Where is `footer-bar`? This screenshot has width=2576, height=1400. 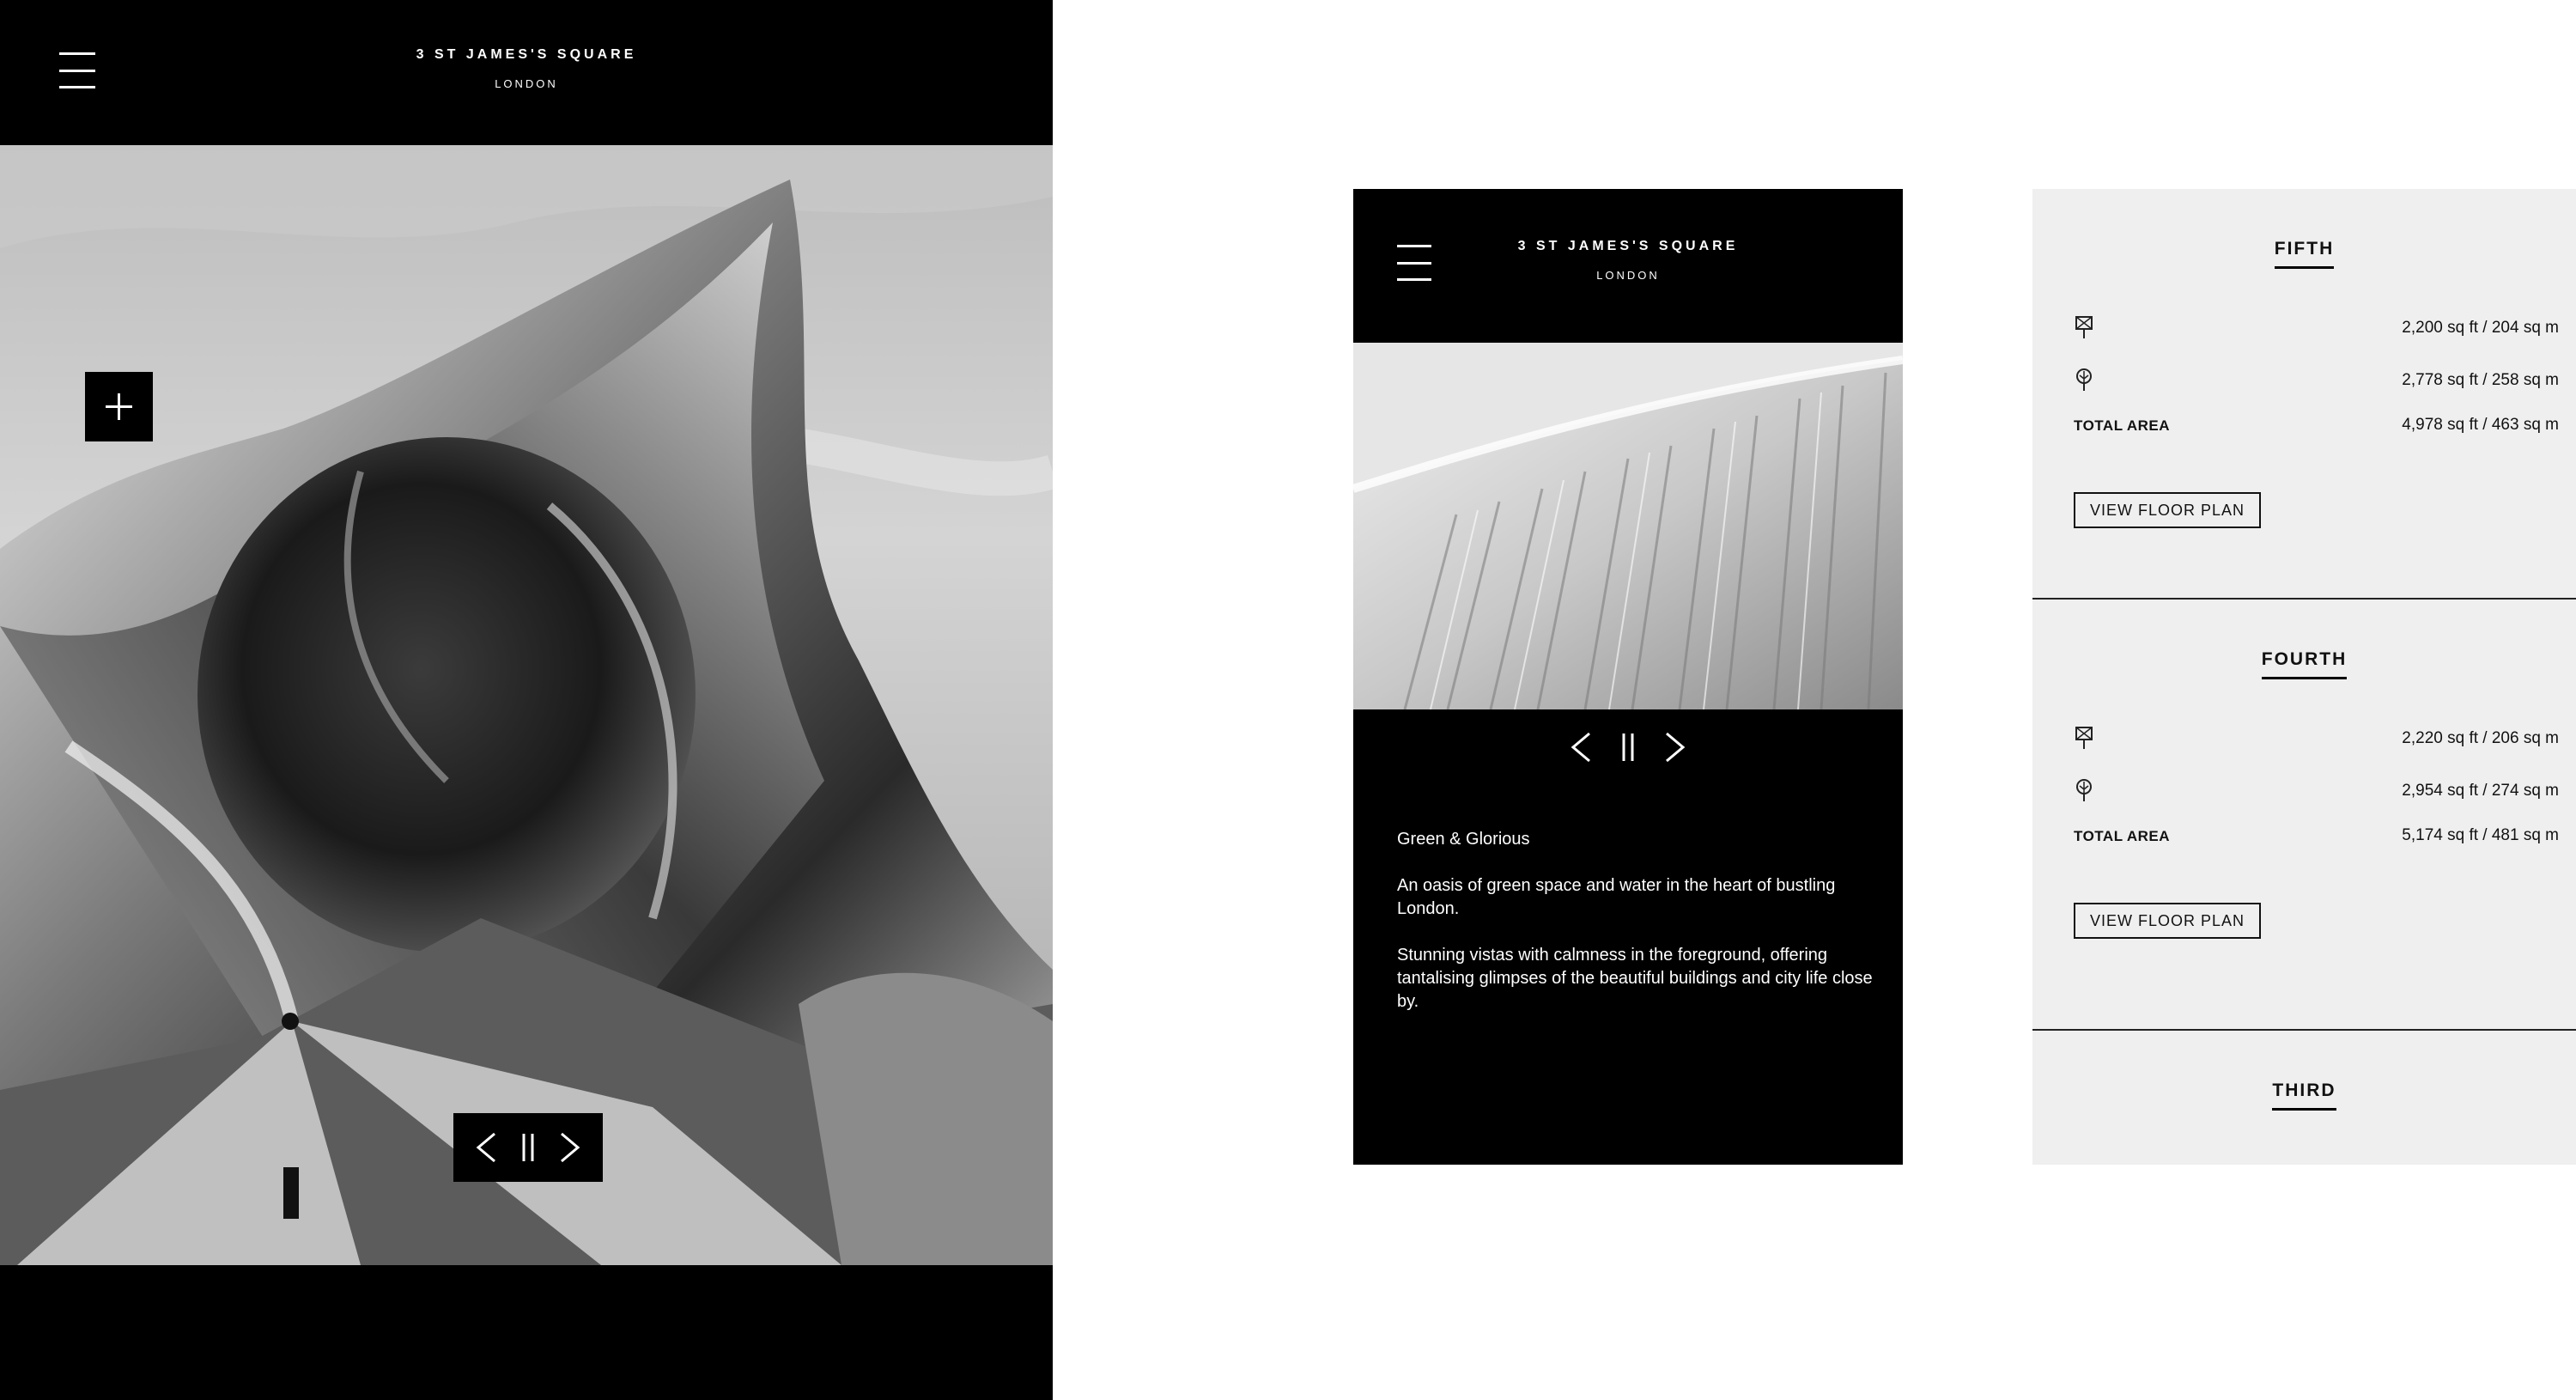 footer-bar is located at coordinates (526, 1333).